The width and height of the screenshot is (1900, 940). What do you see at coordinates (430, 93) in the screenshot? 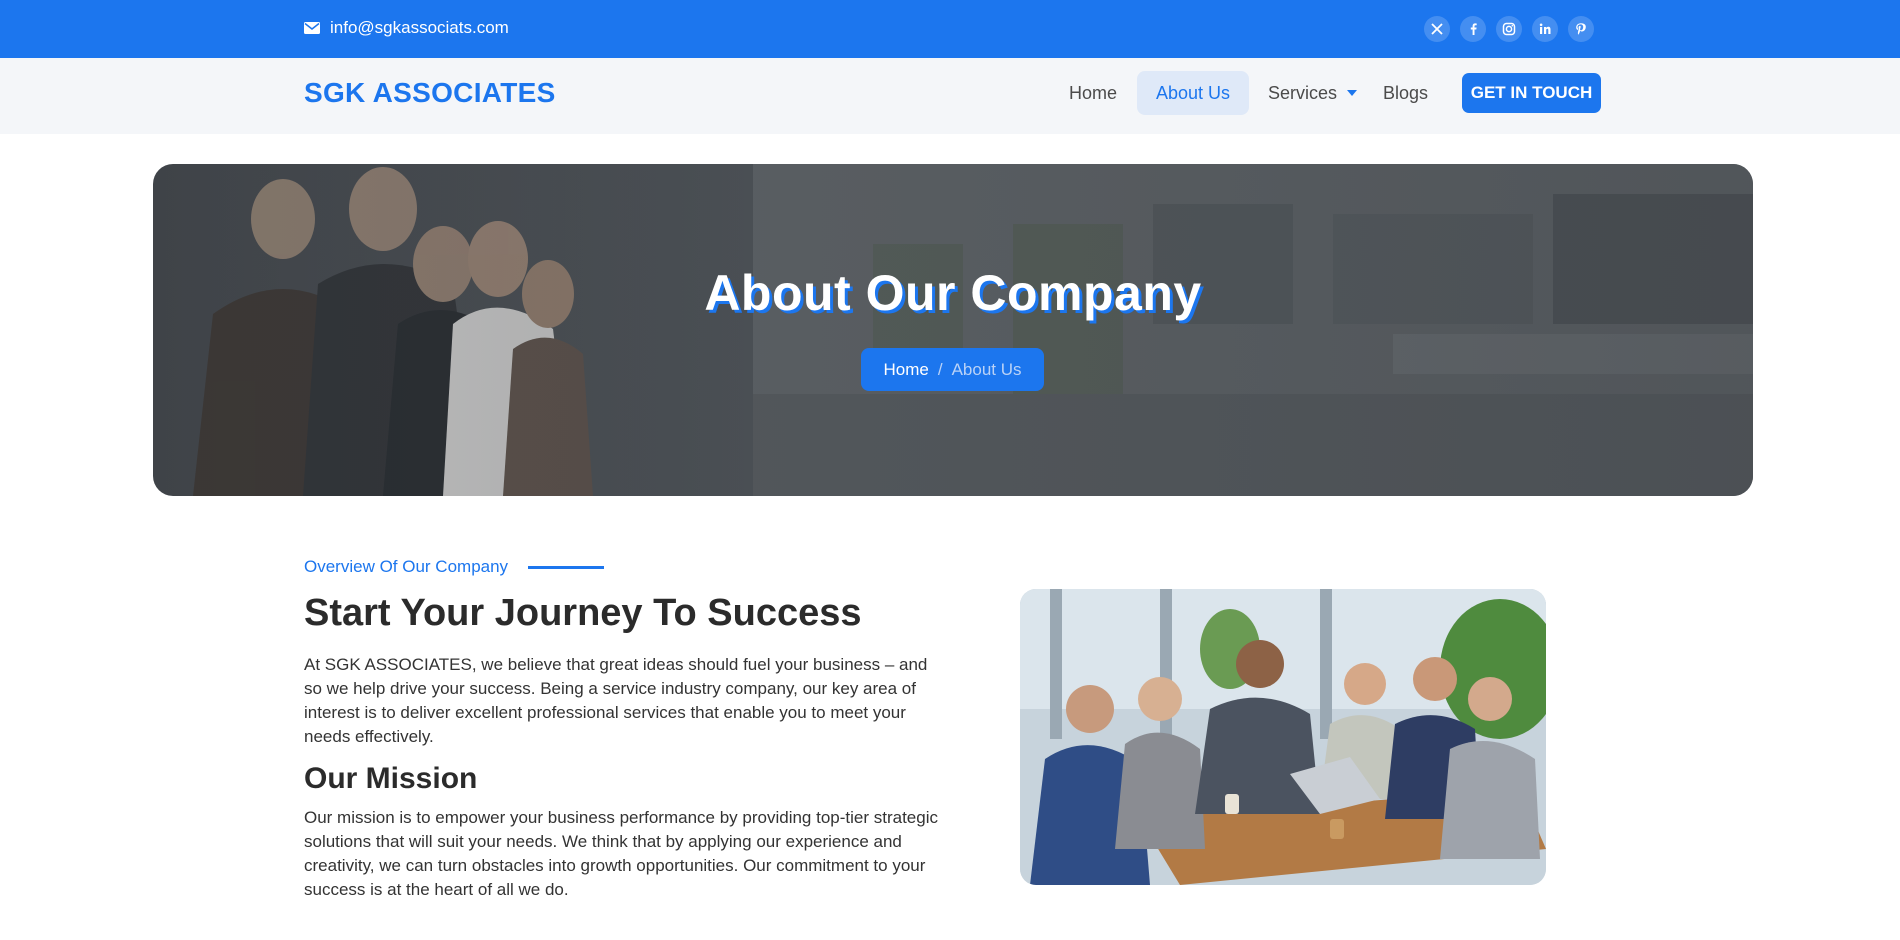
I see `brand-logo: SGK ASSOCIATES` at bounding box center [430, 93].